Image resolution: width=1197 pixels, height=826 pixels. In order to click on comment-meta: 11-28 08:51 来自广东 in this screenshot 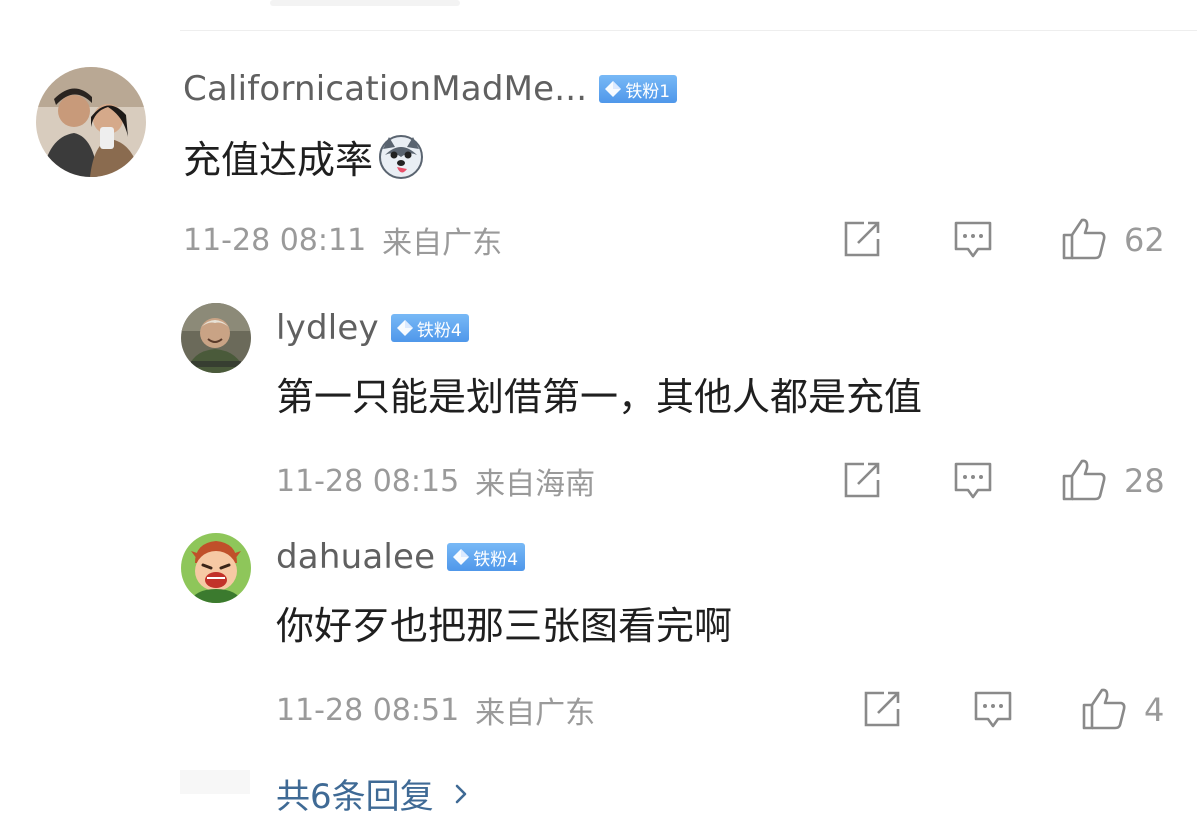, I will do `click(435, 712)`.